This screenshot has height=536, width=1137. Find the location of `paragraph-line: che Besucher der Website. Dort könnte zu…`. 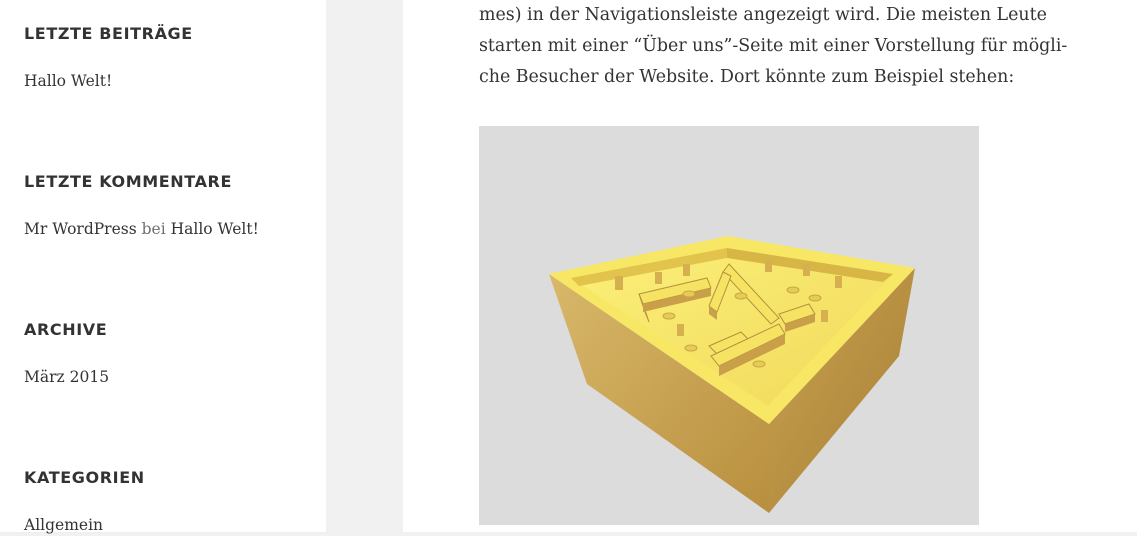

paragraph-line: che Besucher der Website. Dort könnte zu… is located at coordinates (747, 77).